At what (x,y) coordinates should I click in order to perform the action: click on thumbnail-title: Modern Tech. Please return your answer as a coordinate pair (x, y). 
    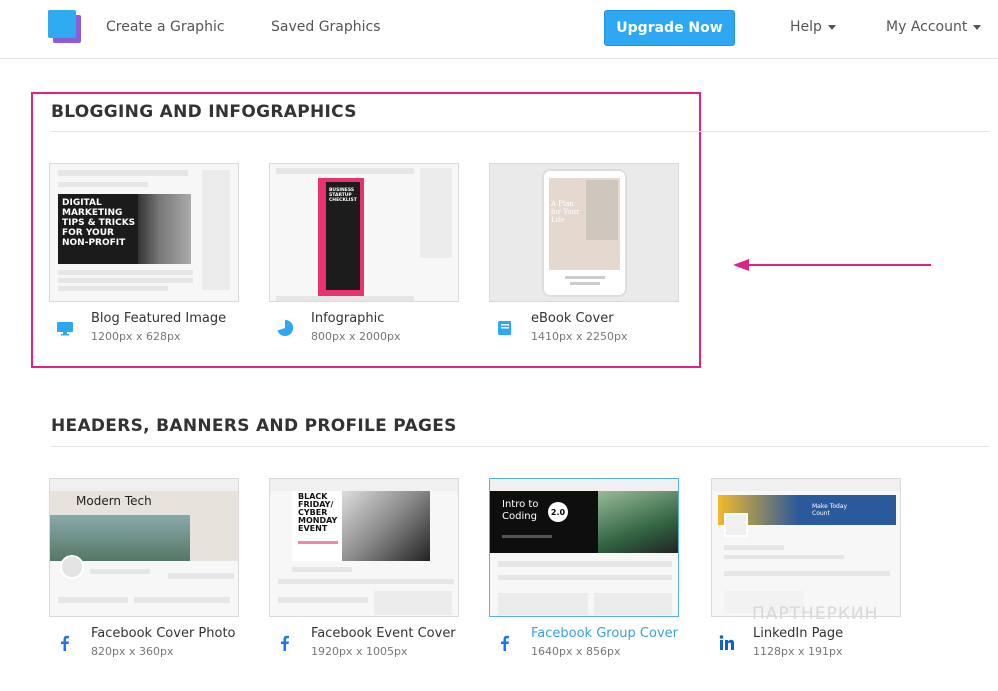
    Looking at the image, I should click on (114, 501).